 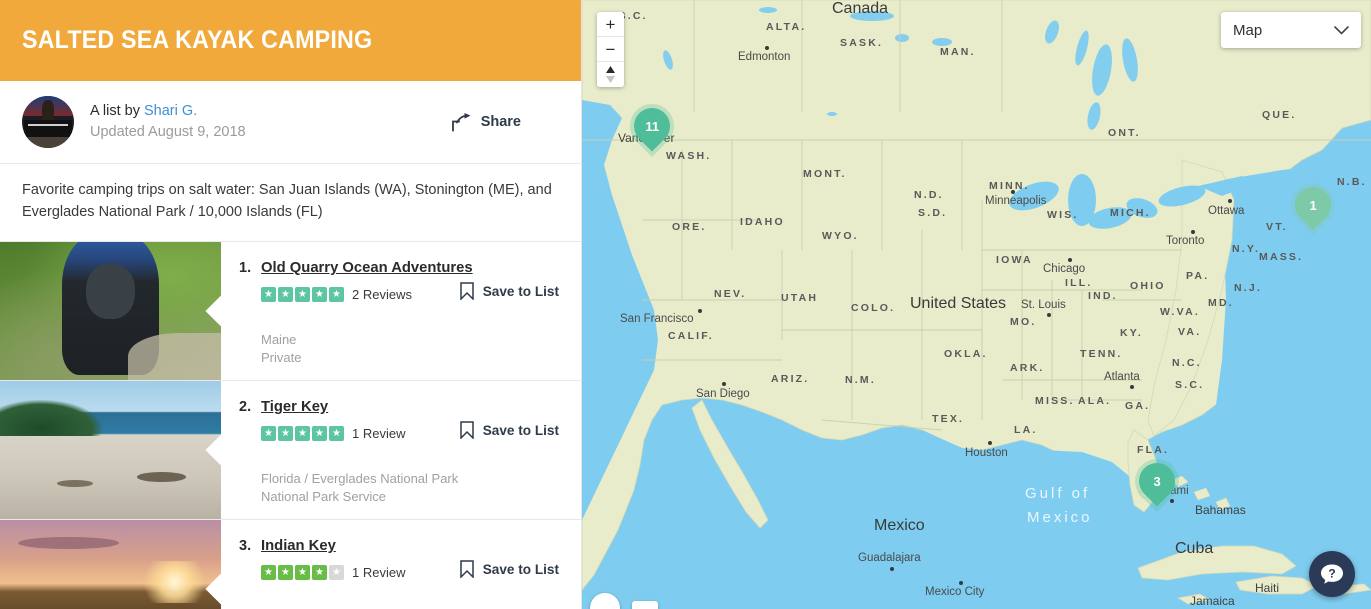 I want to click on updated-date: Updated August 9, 2018, so click(x=168, y=132).